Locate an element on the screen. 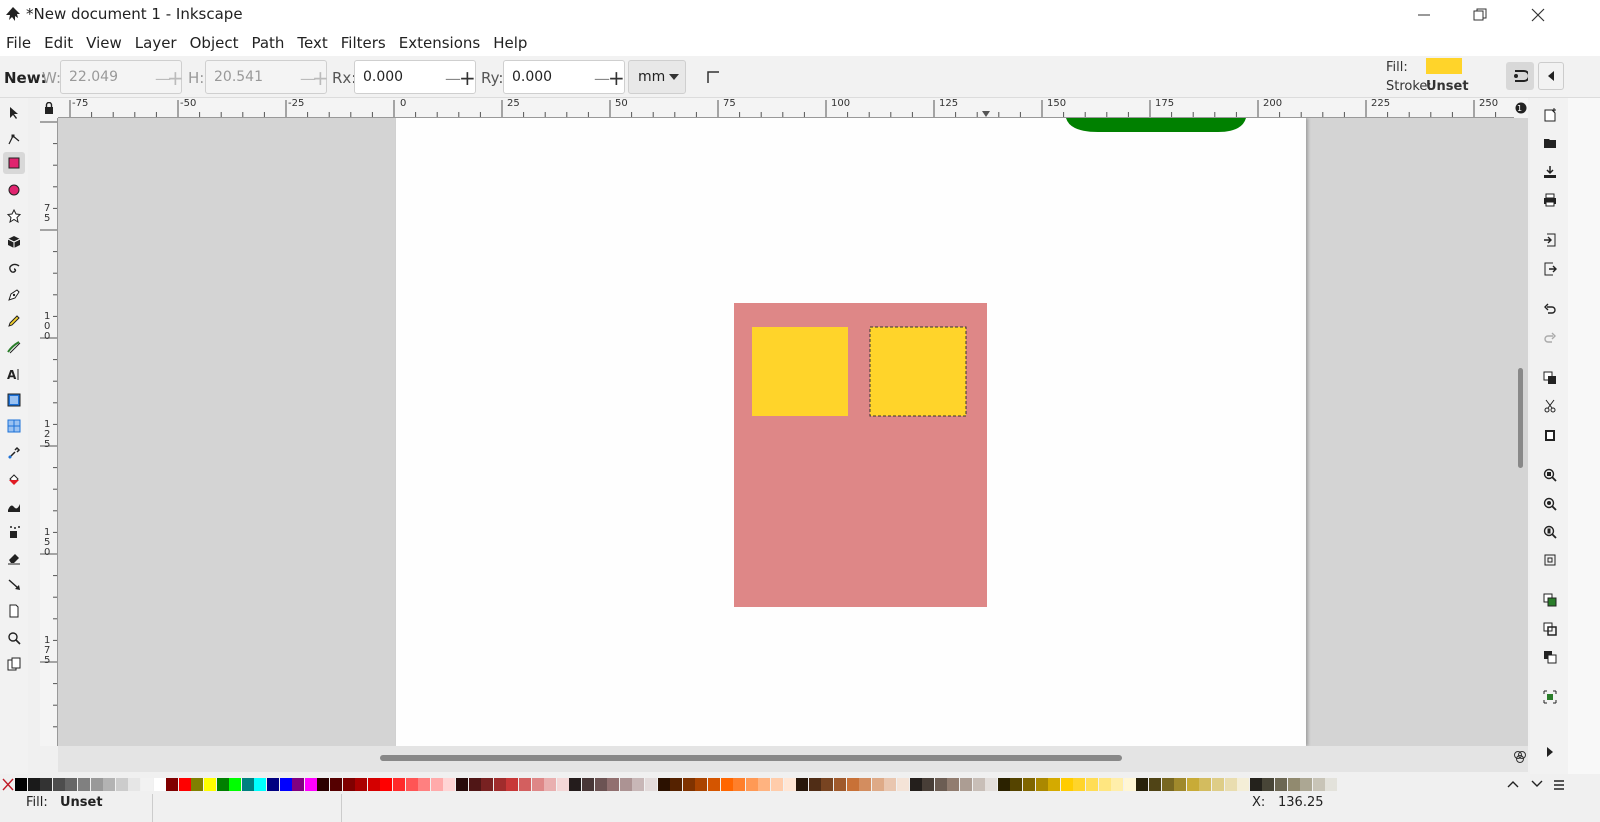 Image resolution: width=1600 pixels, height=822 pixels. width-increment-icon: + is located at coordinates (175, 78).